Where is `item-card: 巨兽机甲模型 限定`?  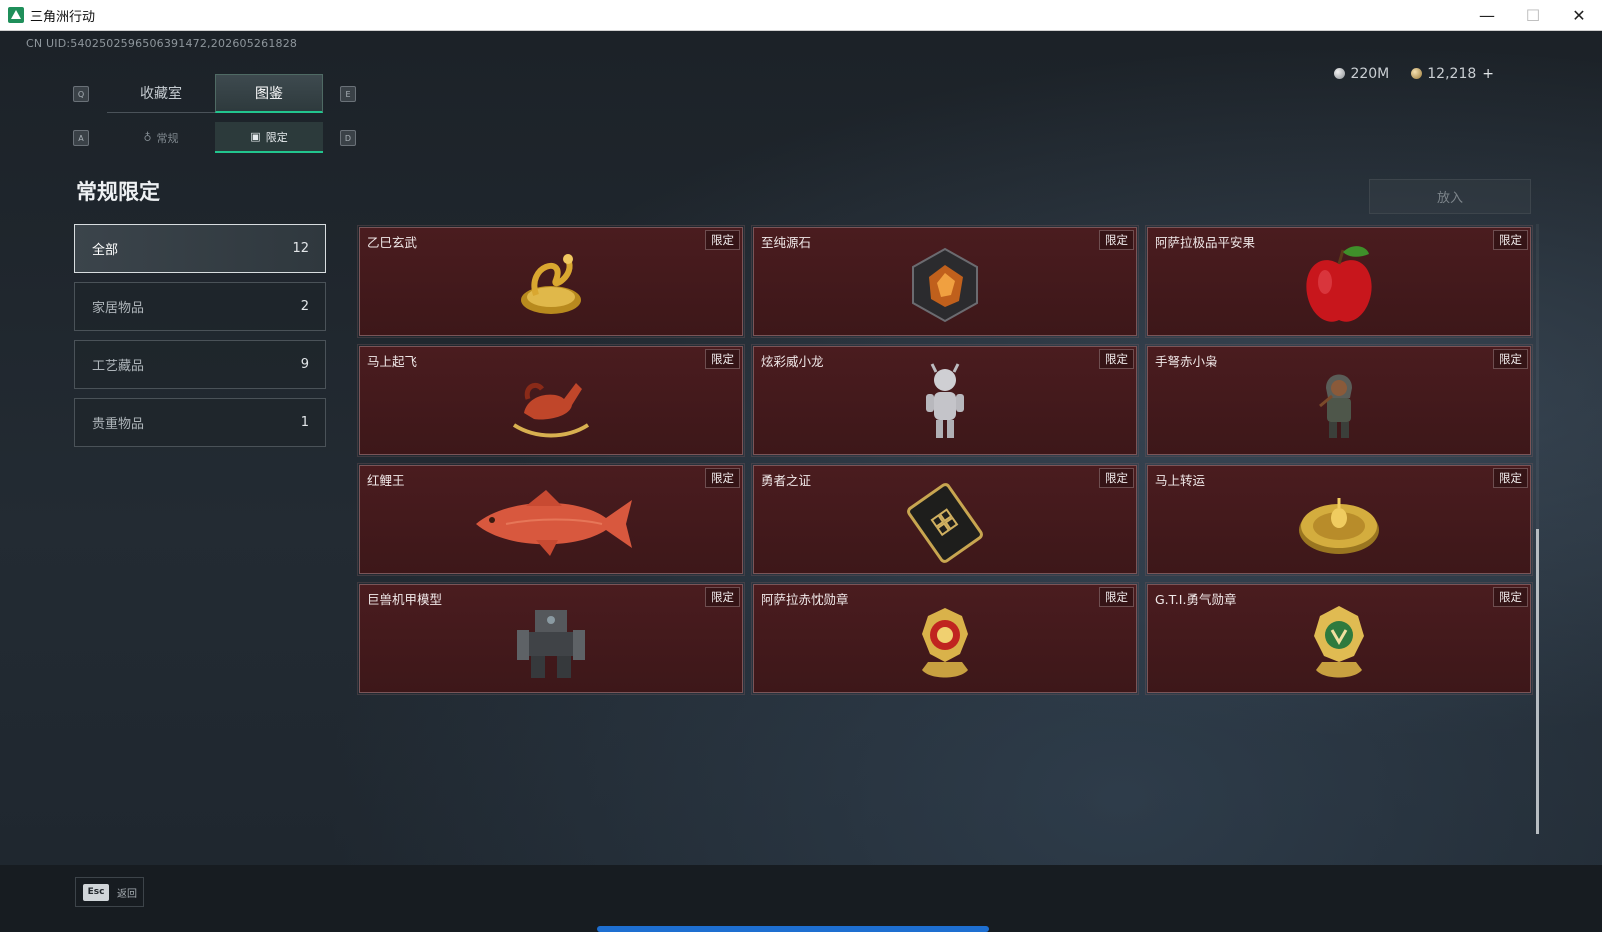
item-card: 巨兽机甲模型 限定 is located at coordinates (551, 638).